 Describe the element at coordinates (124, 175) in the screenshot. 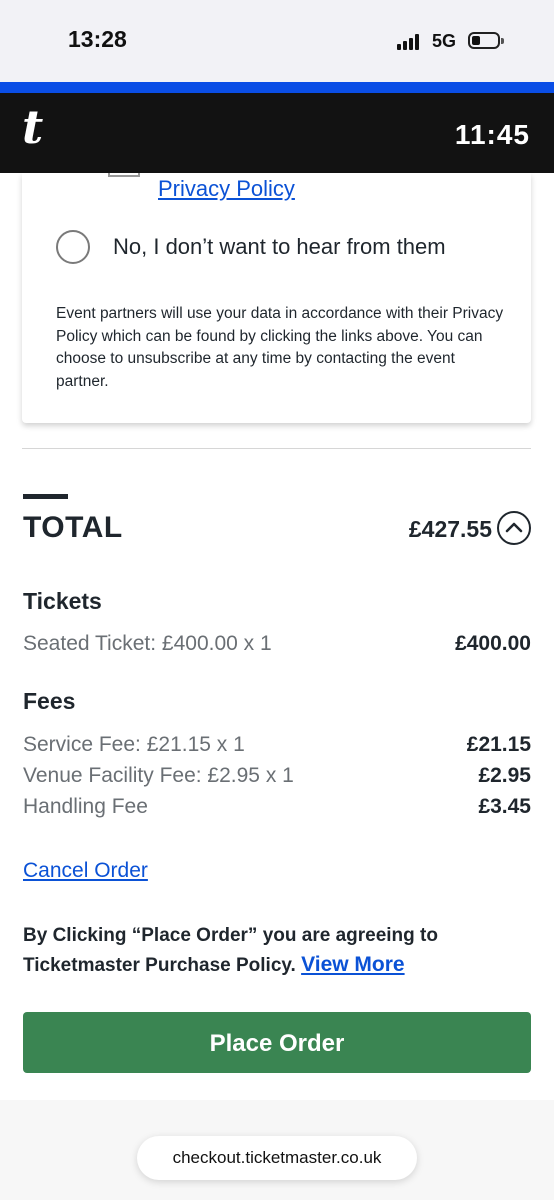

I see `consent-checkbox` at that location.